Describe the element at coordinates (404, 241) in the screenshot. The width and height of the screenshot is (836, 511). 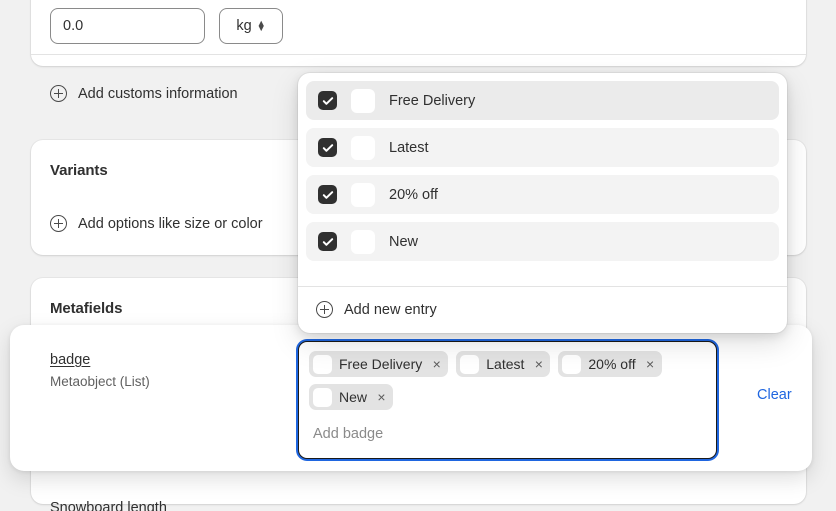
I see `option-label: New` at that location.